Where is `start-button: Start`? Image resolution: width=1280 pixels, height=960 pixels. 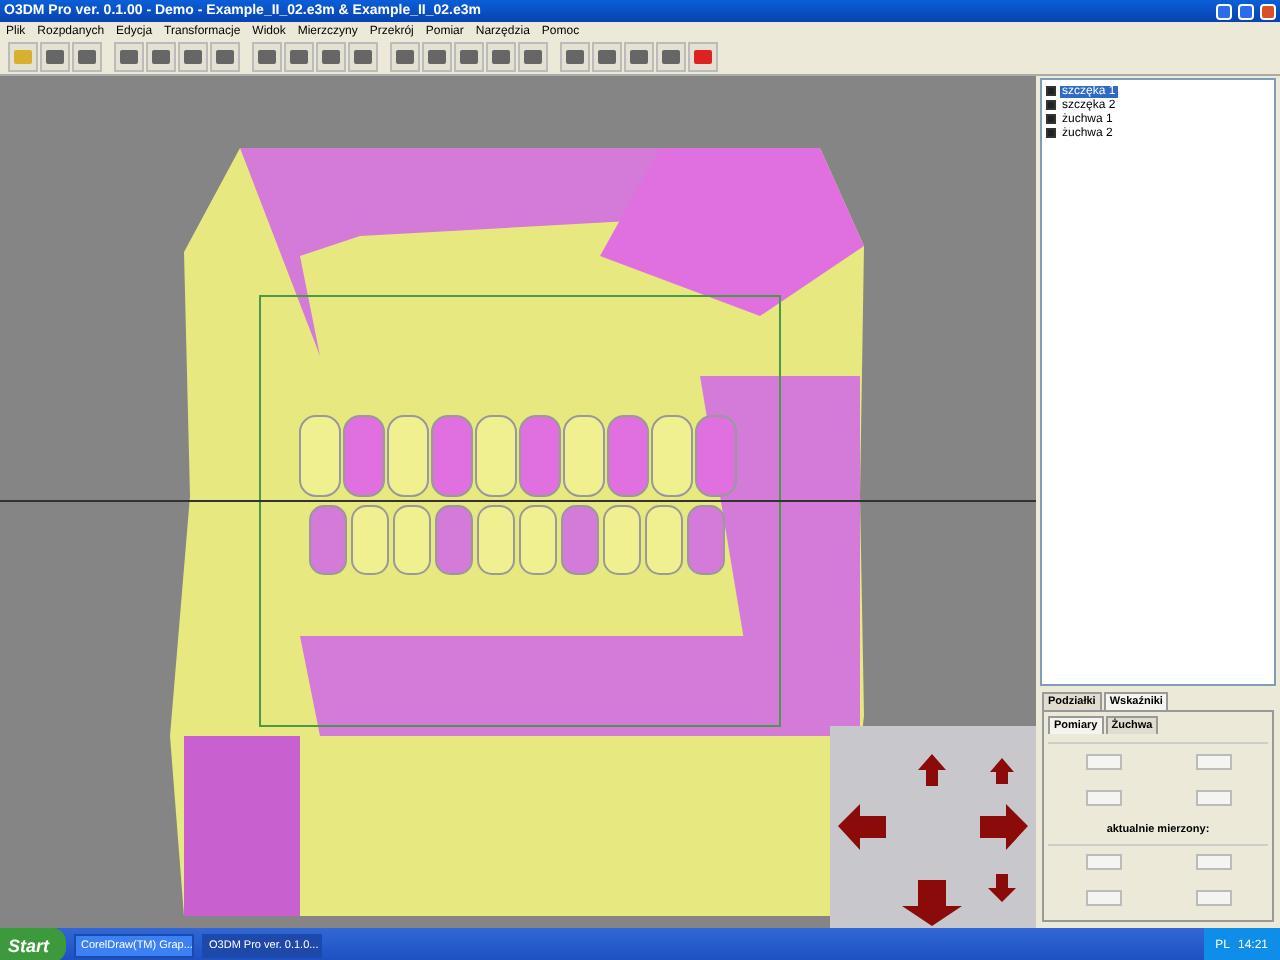 start-button: Start is located at coordinates (33, 944).